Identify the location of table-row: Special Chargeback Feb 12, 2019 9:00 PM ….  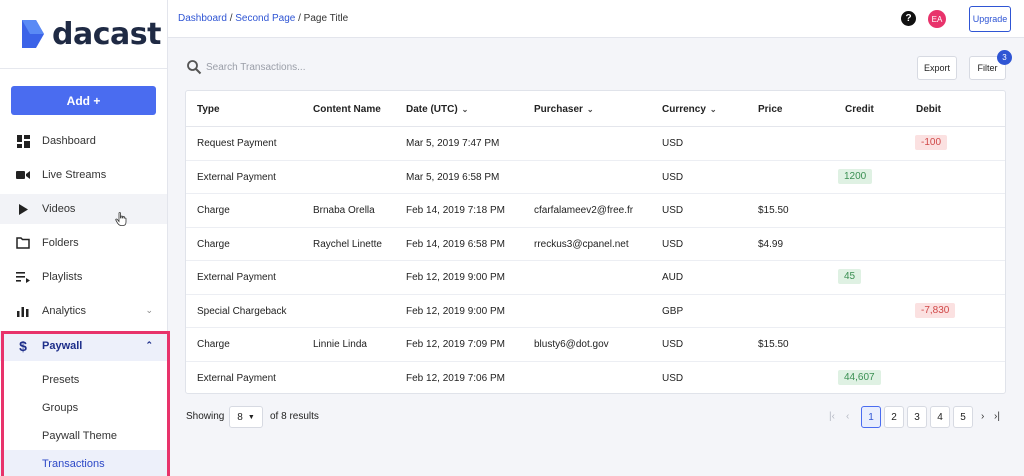
(595, 311).